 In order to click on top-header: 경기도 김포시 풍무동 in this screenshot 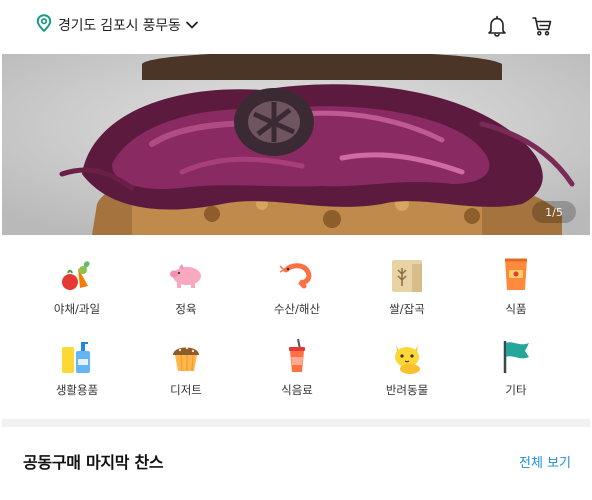, I will do `click(296, 27)`.